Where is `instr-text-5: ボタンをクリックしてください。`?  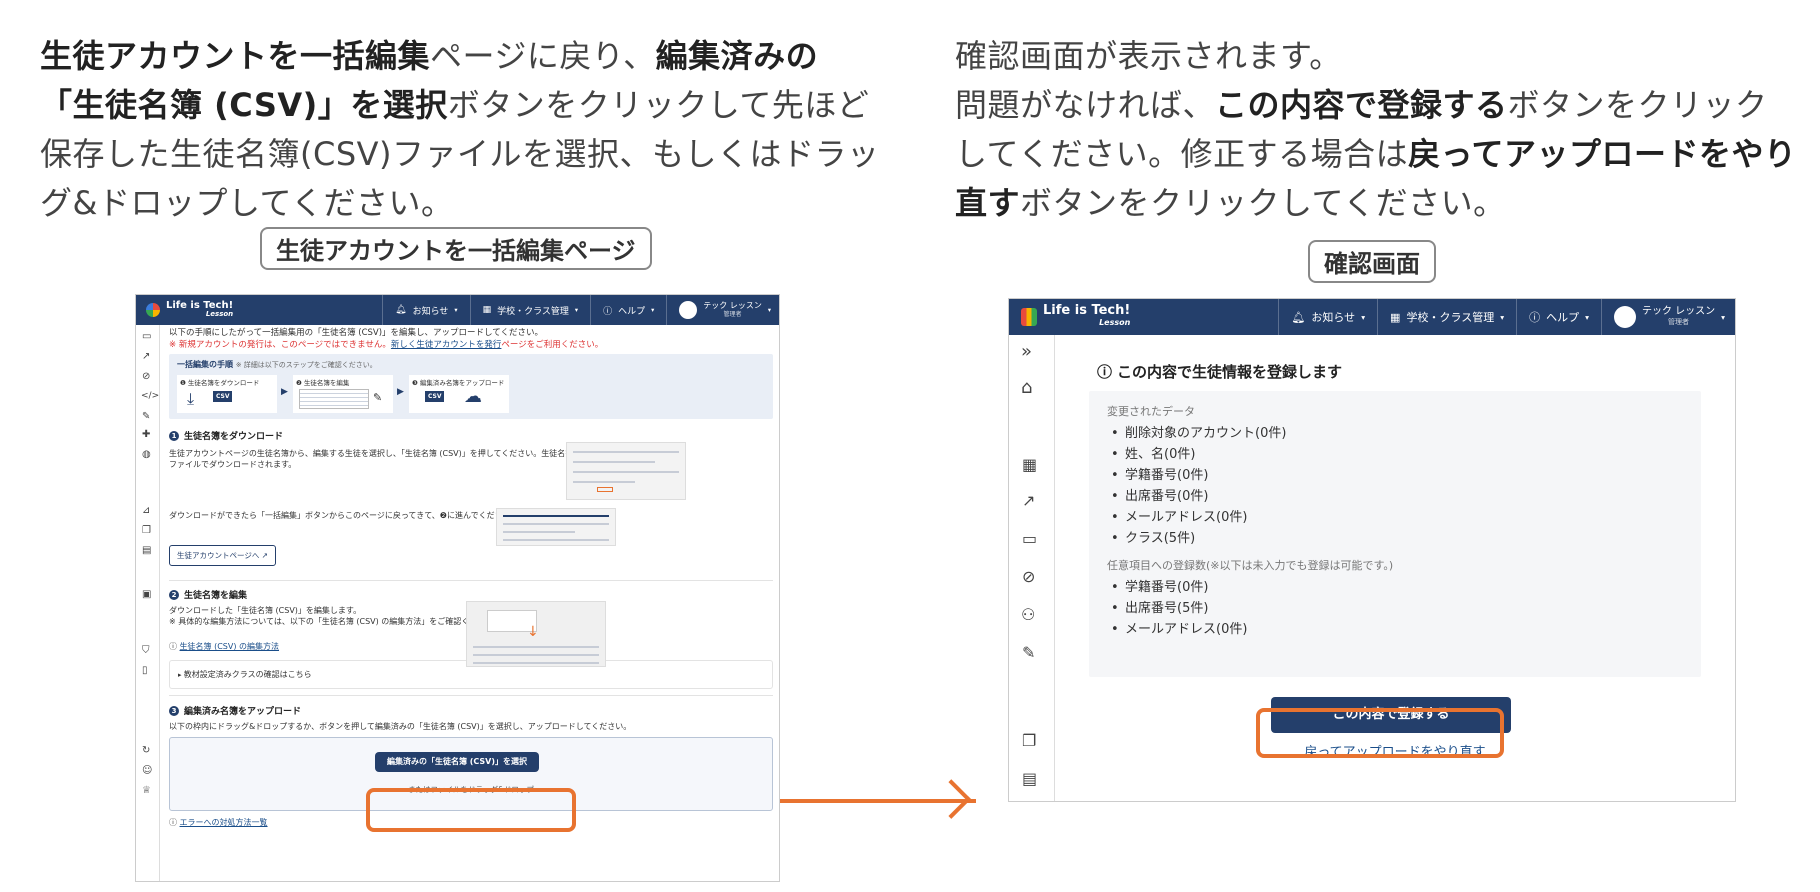
instr-text-5: ボタンをクリックしてください。 is located at coordinates (1263, 203).